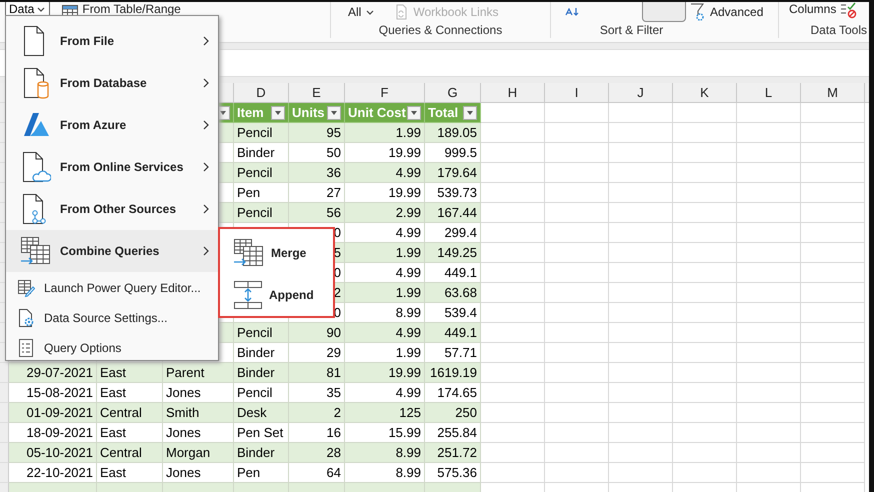 The image size is (874, 492). I want to click on table-cell: 36, so click(317, 173).